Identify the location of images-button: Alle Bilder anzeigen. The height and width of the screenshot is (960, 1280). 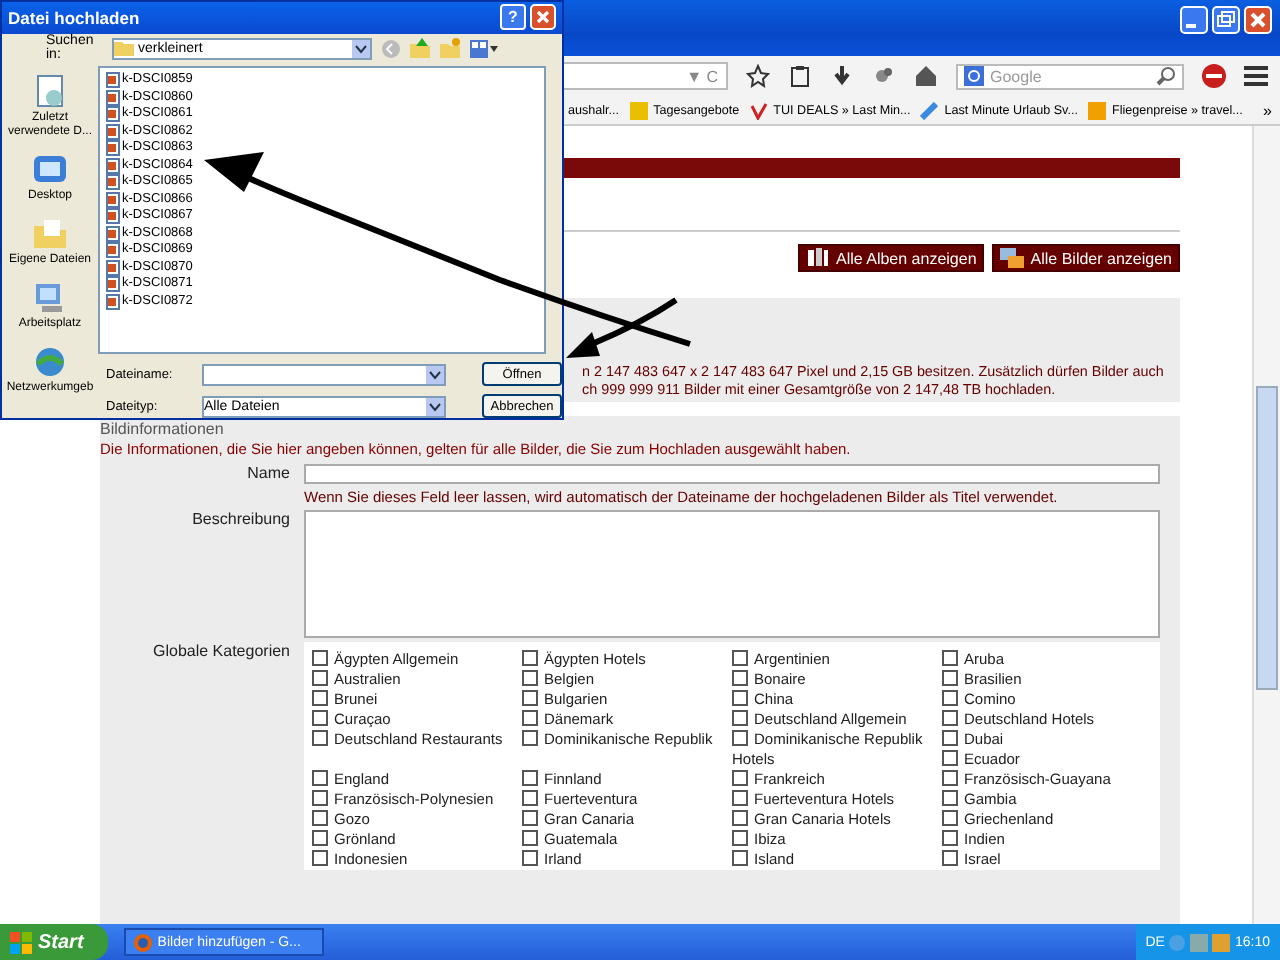
(1086, 258).